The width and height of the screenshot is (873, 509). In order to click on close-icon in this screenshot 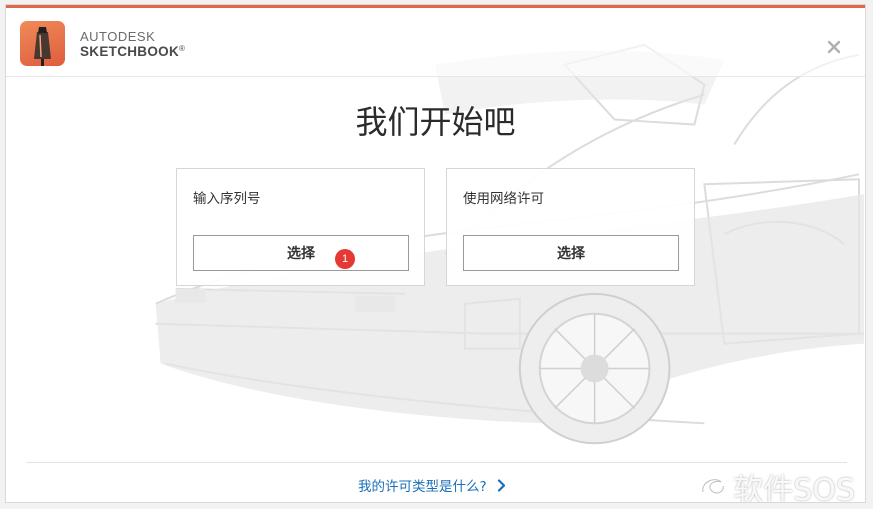, I will do `click(834, 46)`.